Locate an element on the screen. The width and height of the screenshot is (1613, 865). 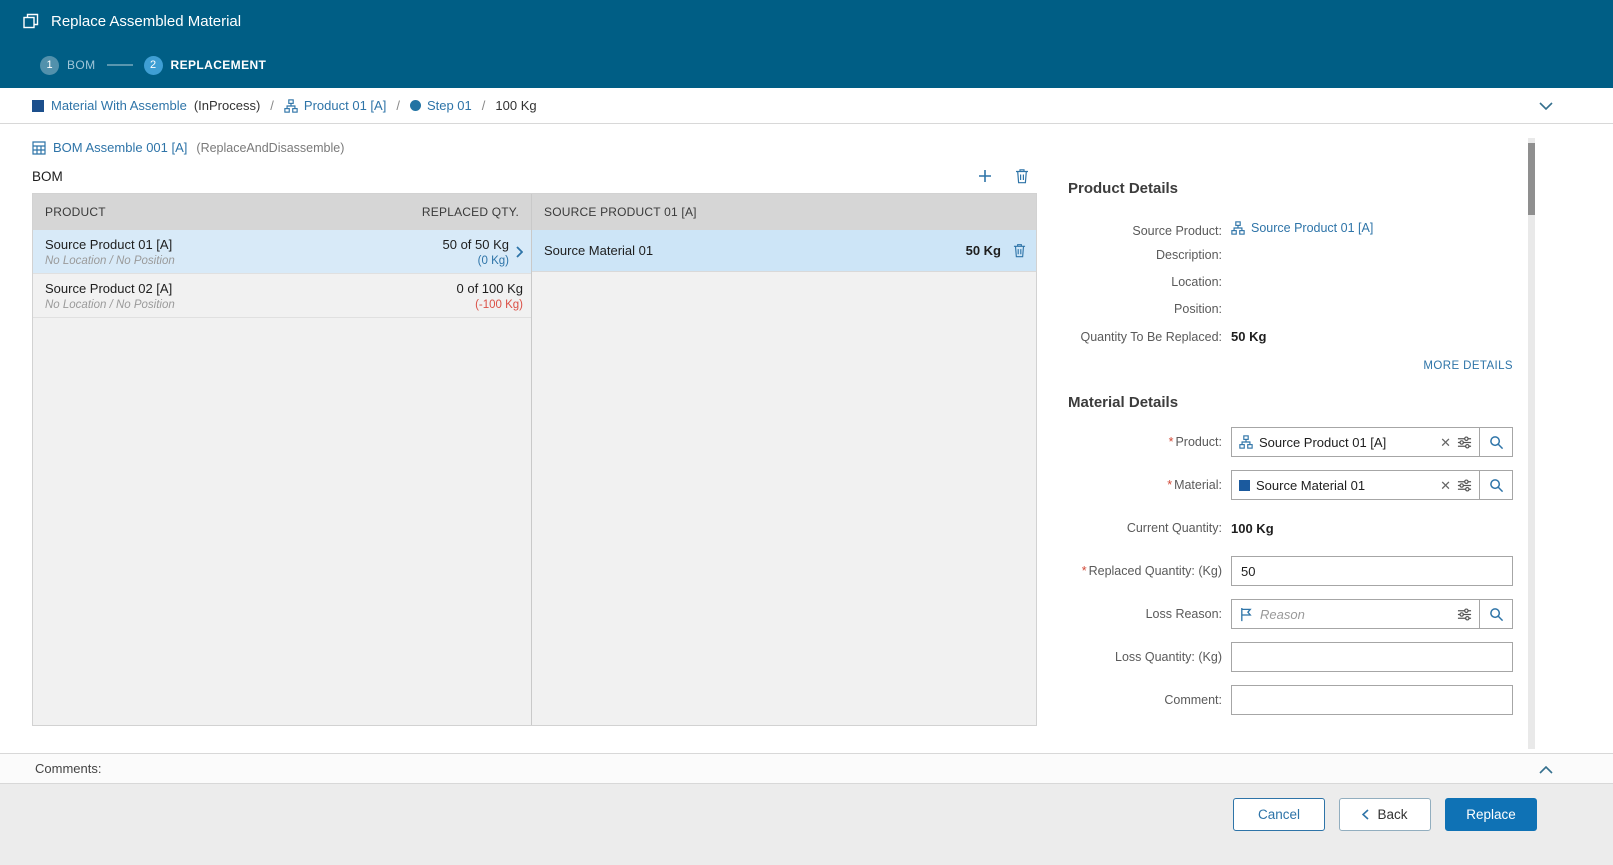
row-delta-qty: (-100 Kg) is located at coordinates (499, 304).